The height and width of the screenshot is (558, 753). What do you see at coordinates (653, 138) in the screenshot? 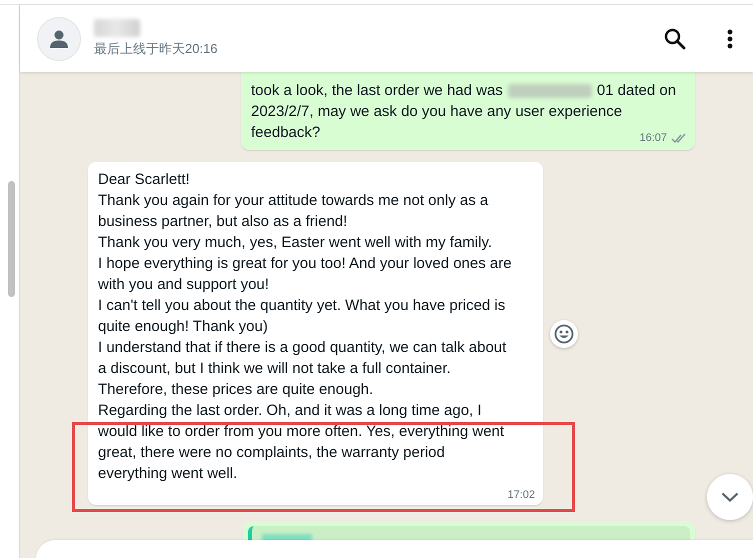
I see `message-time: 16:07` at bounding box center [653, 138].